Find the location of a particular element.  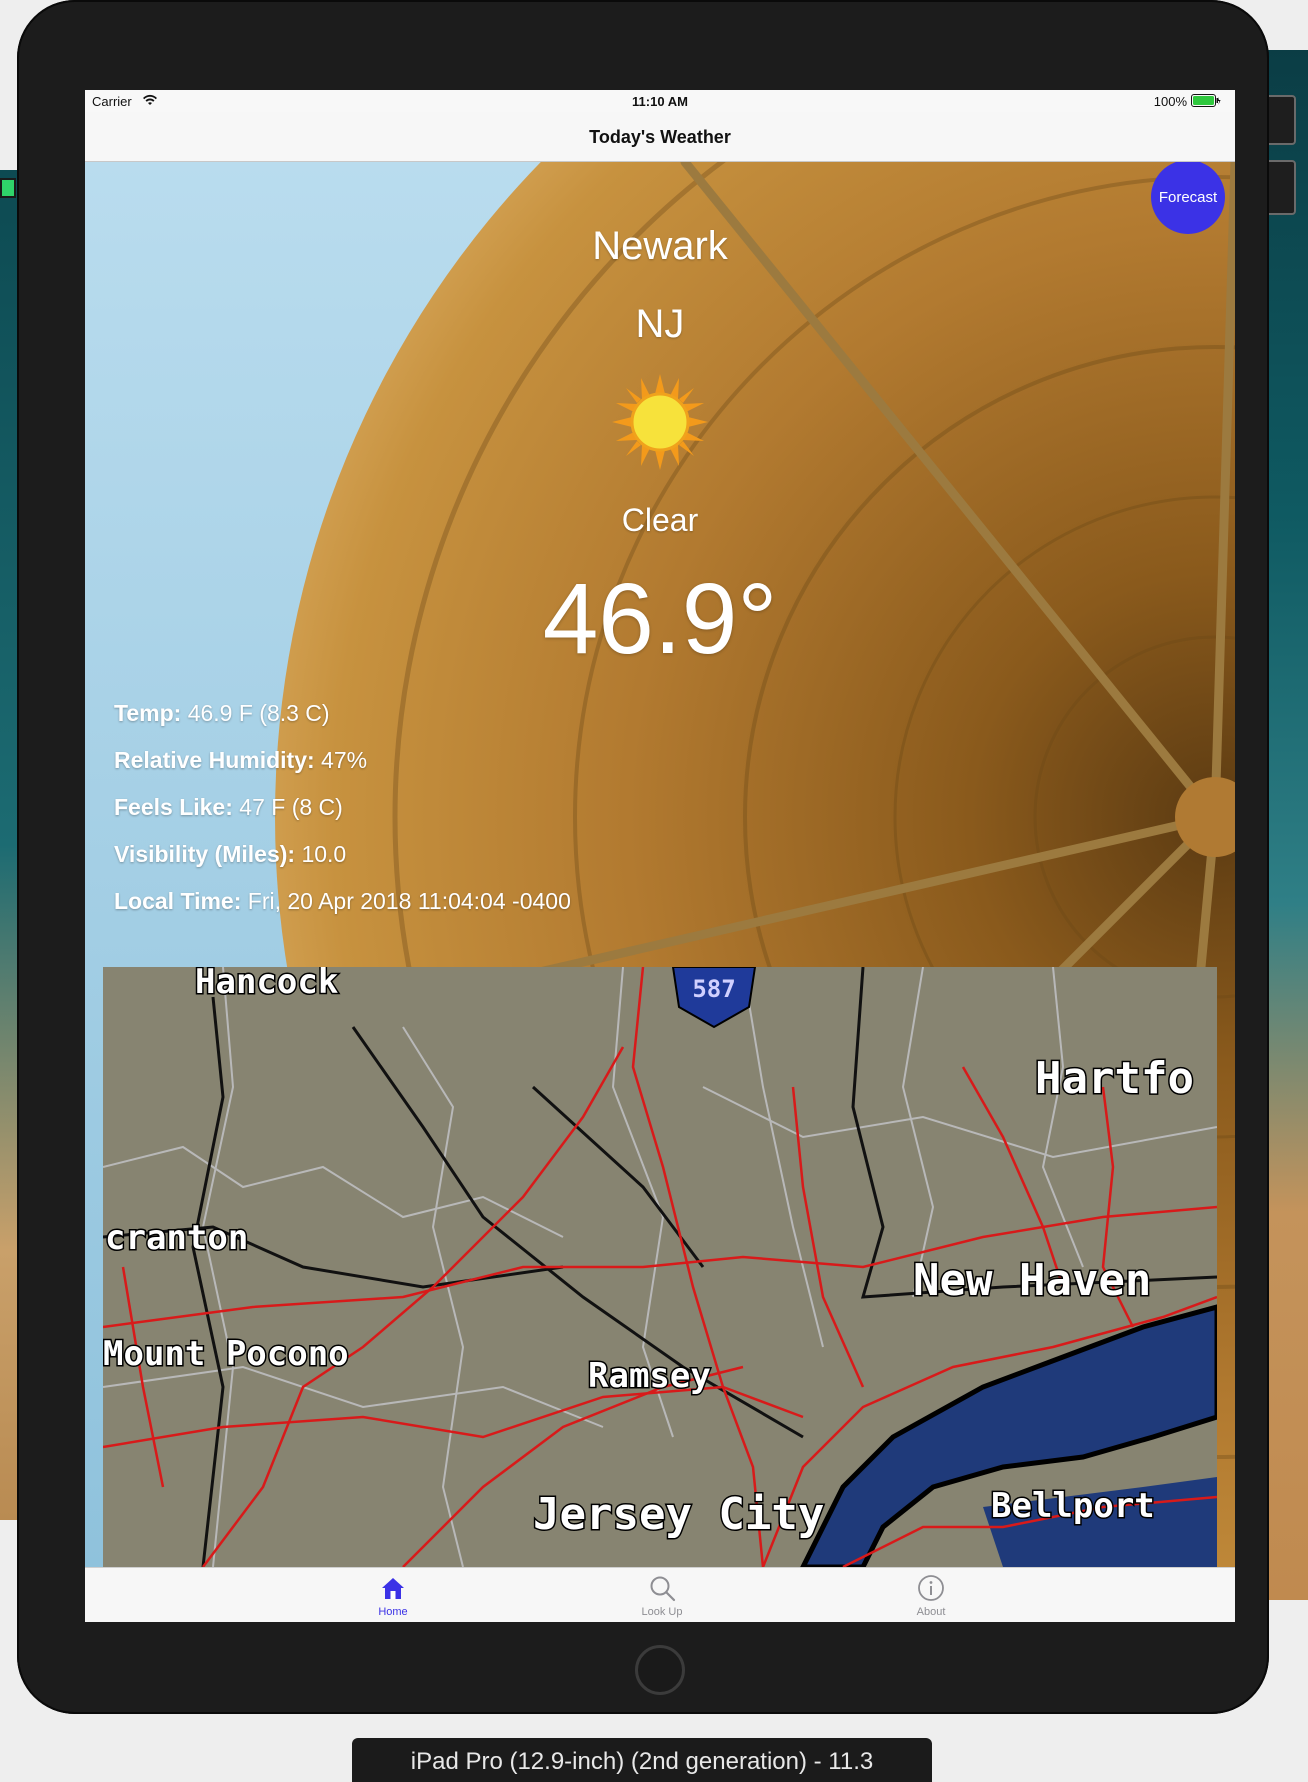

current-temperature: 46.9° is located at coordinates (660, 619).